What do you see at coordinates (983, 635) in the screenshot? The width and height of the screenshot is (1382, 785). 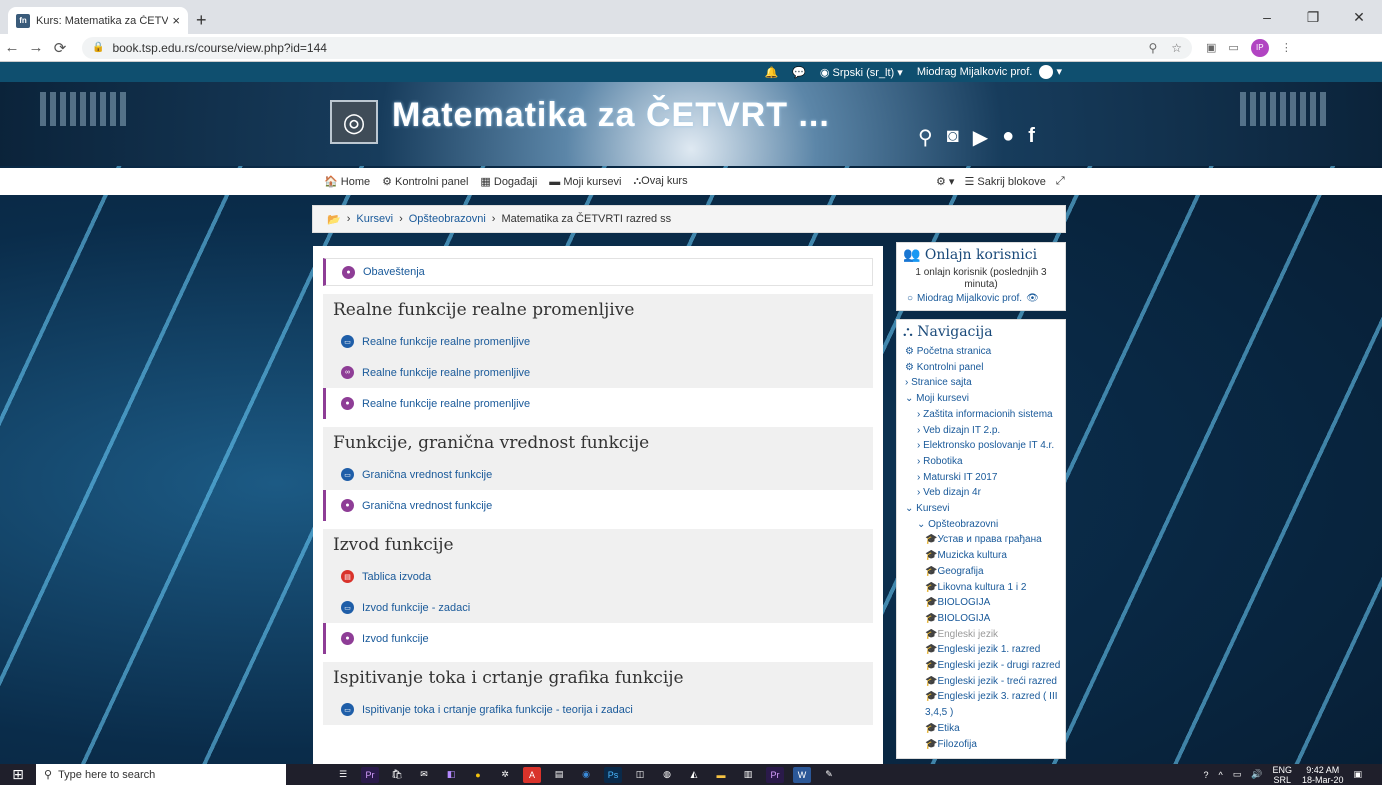 I see `nav-item: 🎓Engleski jezik` at bounding box center [983, 635].